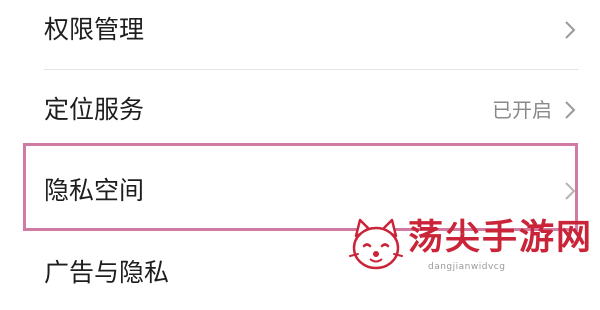  I want to click on watermark-brand: 荡尖手游网, so click(501, 238).